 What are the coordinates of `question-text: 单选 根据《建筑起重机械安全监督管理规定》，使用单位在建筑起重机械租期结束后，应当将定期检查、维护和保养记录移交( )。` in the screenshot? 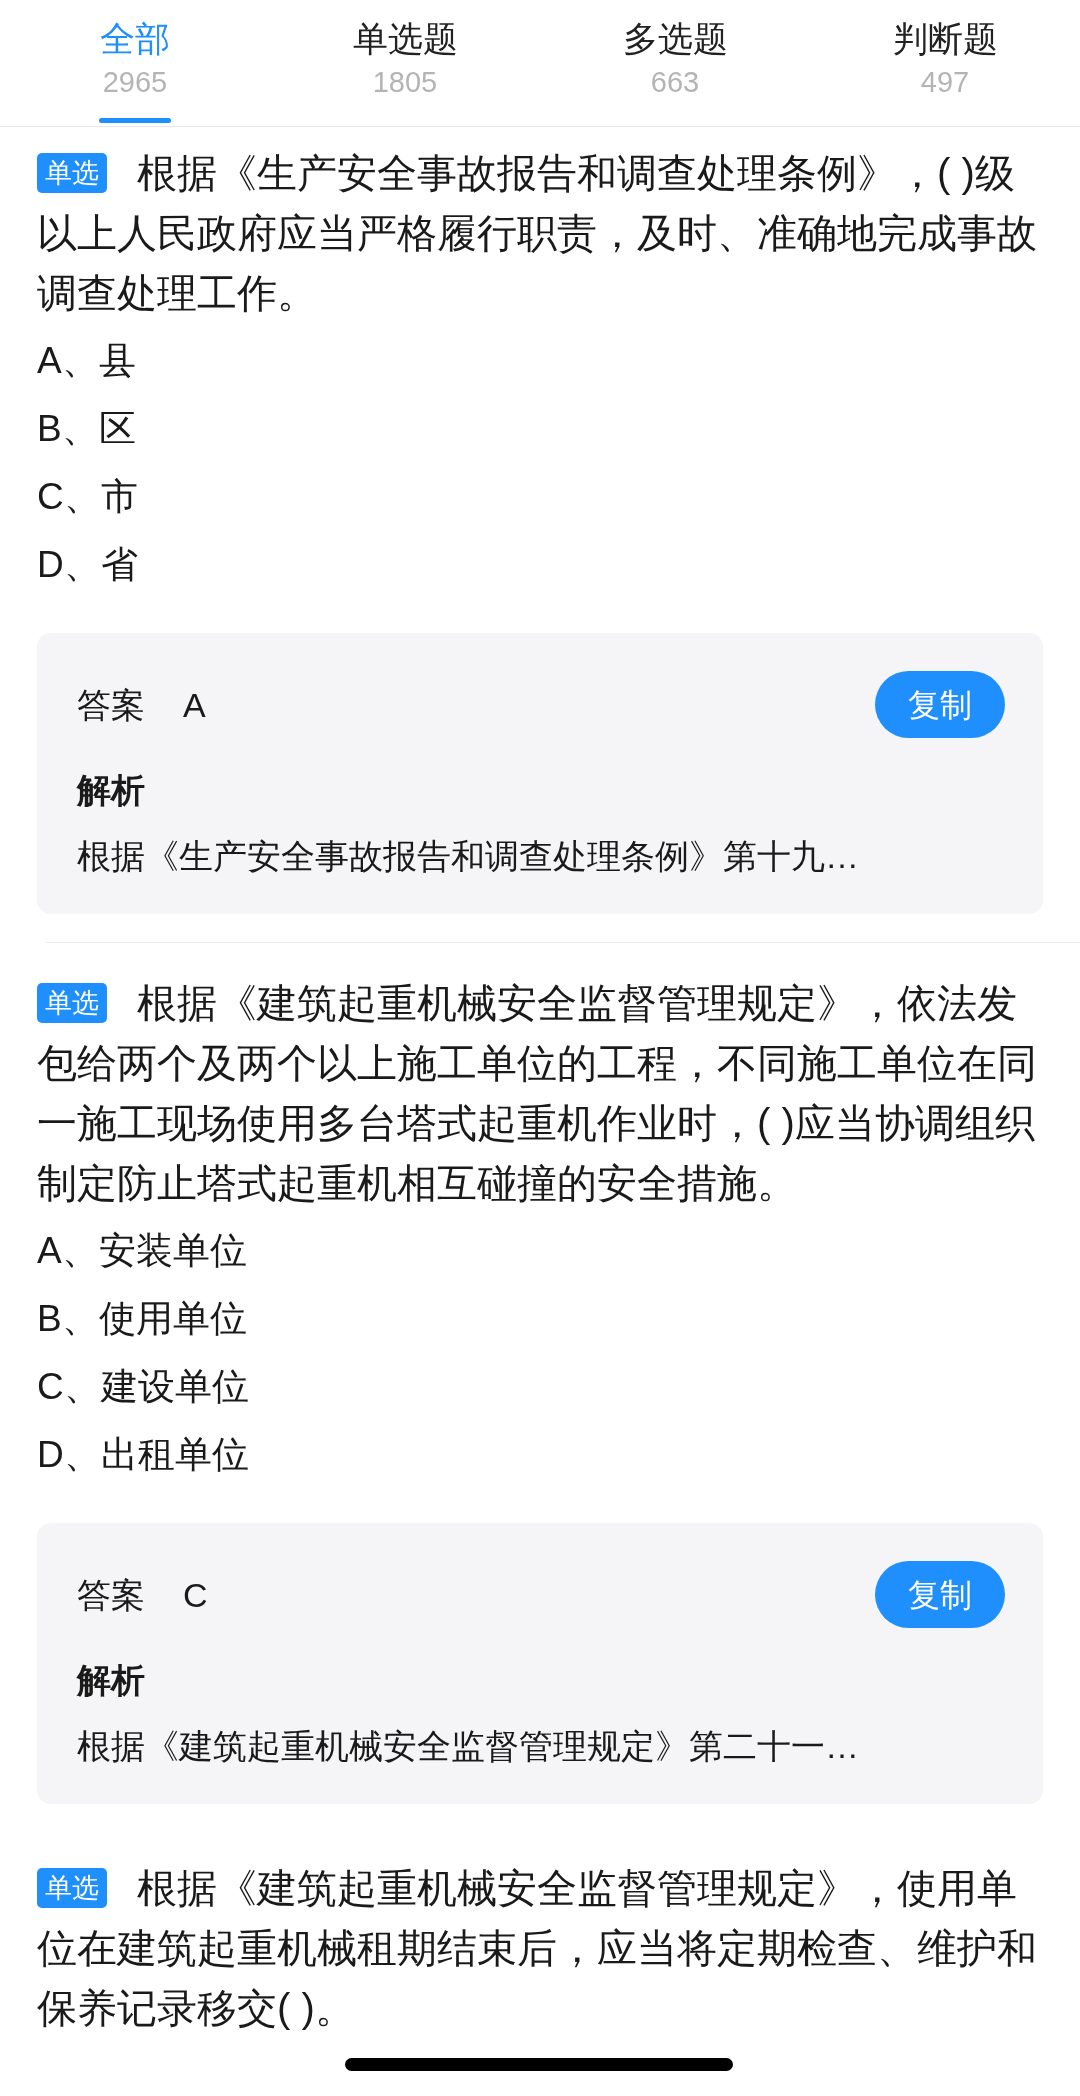 It's located at (537, 1948).